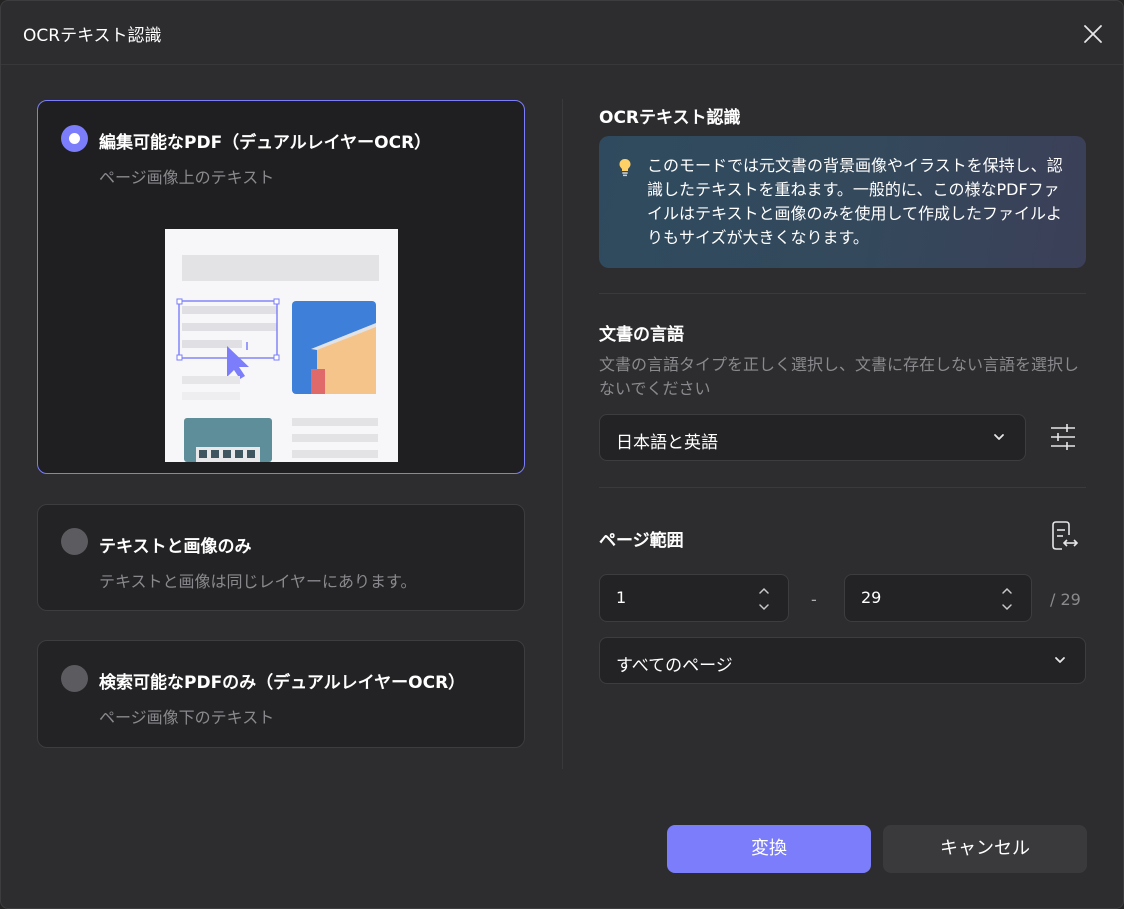 The width and height of the screenshot is (1124, 909). I want to click on radio-editable-pdf, so click(74, 138).